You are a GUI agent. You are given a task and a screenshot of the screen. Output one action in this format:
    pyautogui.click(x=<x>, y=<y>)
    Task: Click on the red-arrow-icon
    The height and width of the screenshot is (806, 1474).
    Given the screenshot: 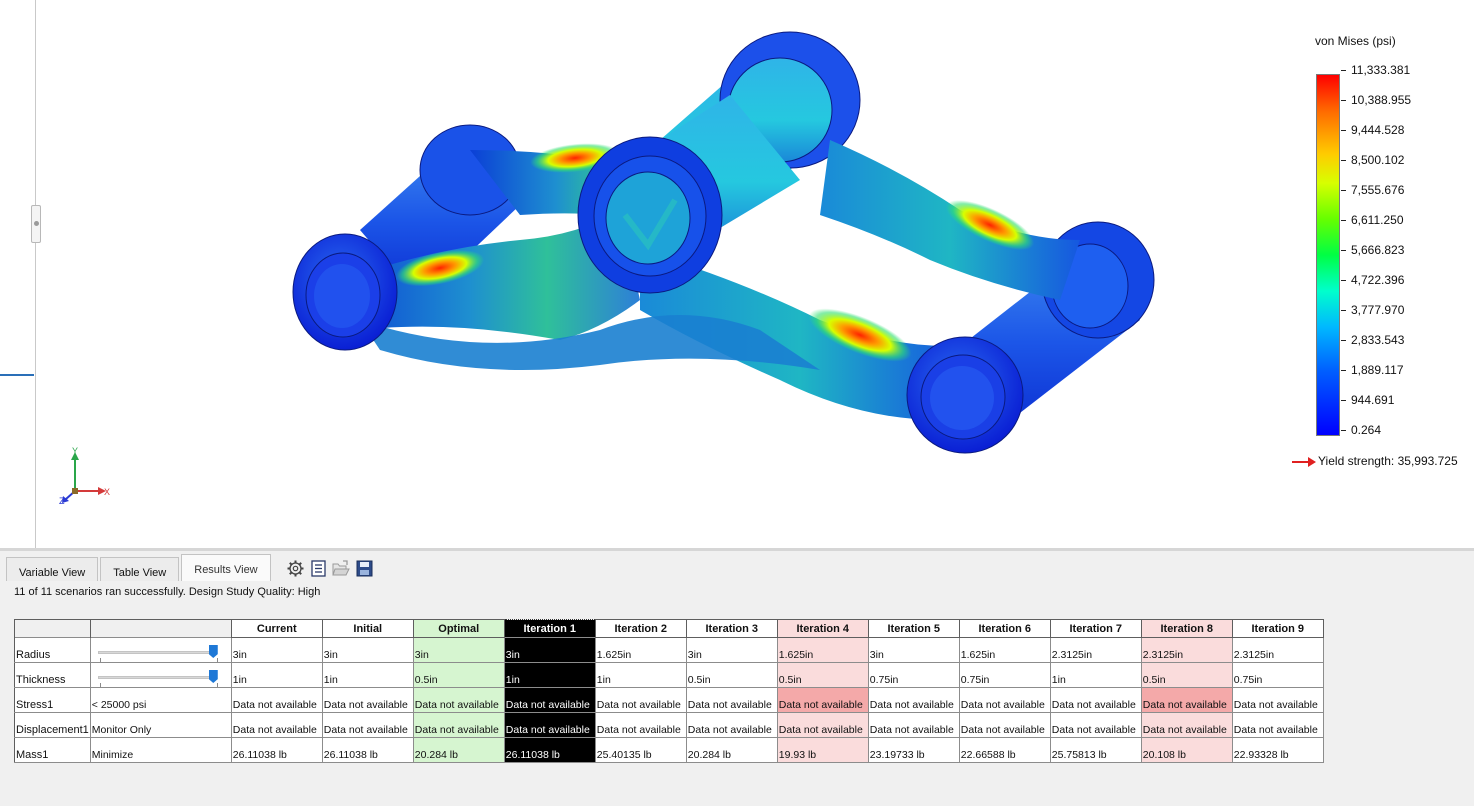 What is the action you would take?
    pyautogui.click(x=1305, y=461)
    